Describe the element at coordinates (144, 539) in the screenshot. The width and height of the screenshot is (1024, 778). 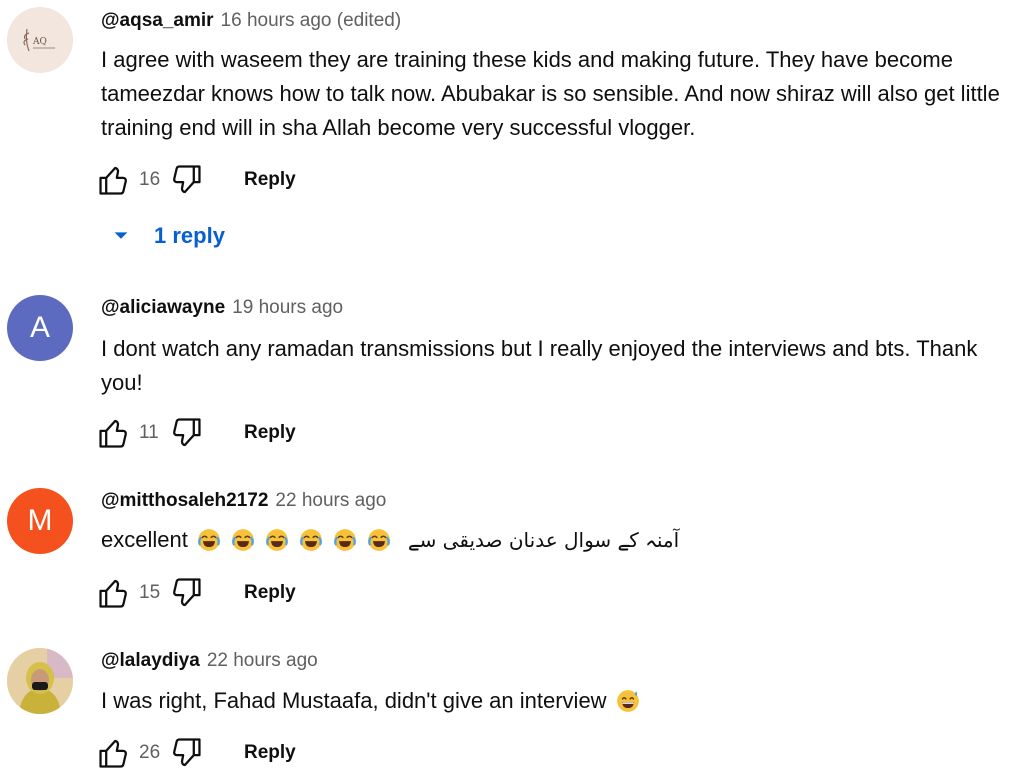
I see `comment-text-english: excellent` at that location.